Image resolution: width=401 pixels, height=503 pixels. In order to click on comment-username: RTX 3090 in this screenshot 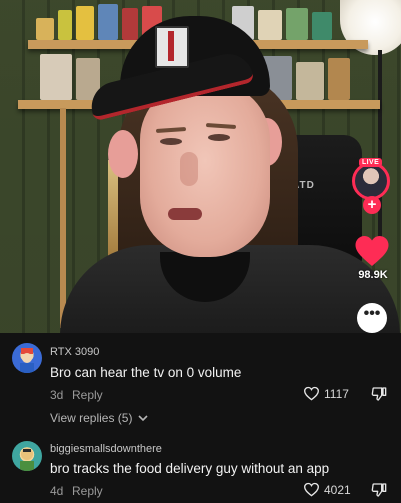, I will do `click(74, 352)`.